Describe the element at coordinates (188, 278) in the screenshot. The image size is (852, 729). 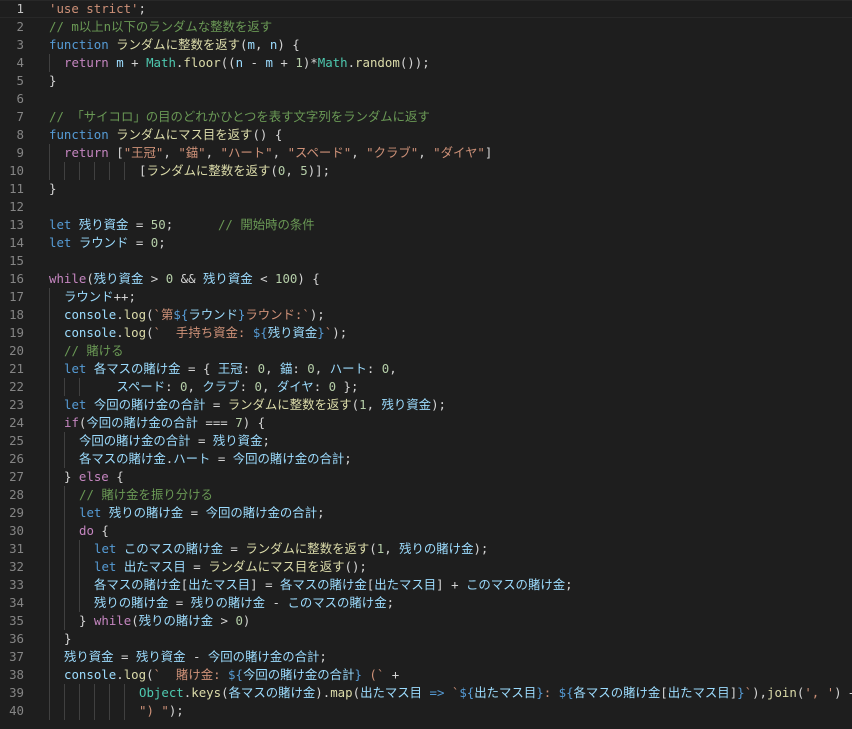
I see `code-token: &&` at that location.